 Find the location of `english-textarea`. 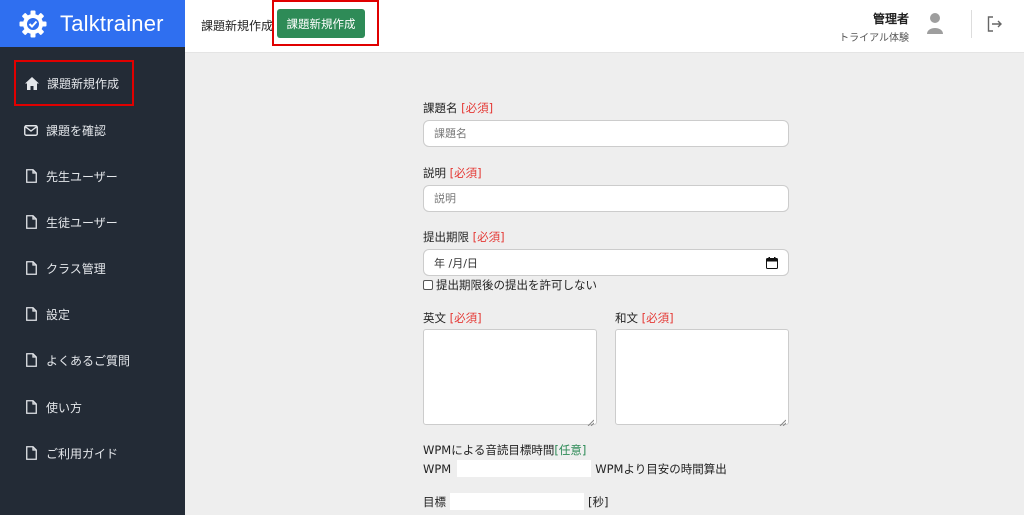

english-textarea is located at coordinates (510, 378).